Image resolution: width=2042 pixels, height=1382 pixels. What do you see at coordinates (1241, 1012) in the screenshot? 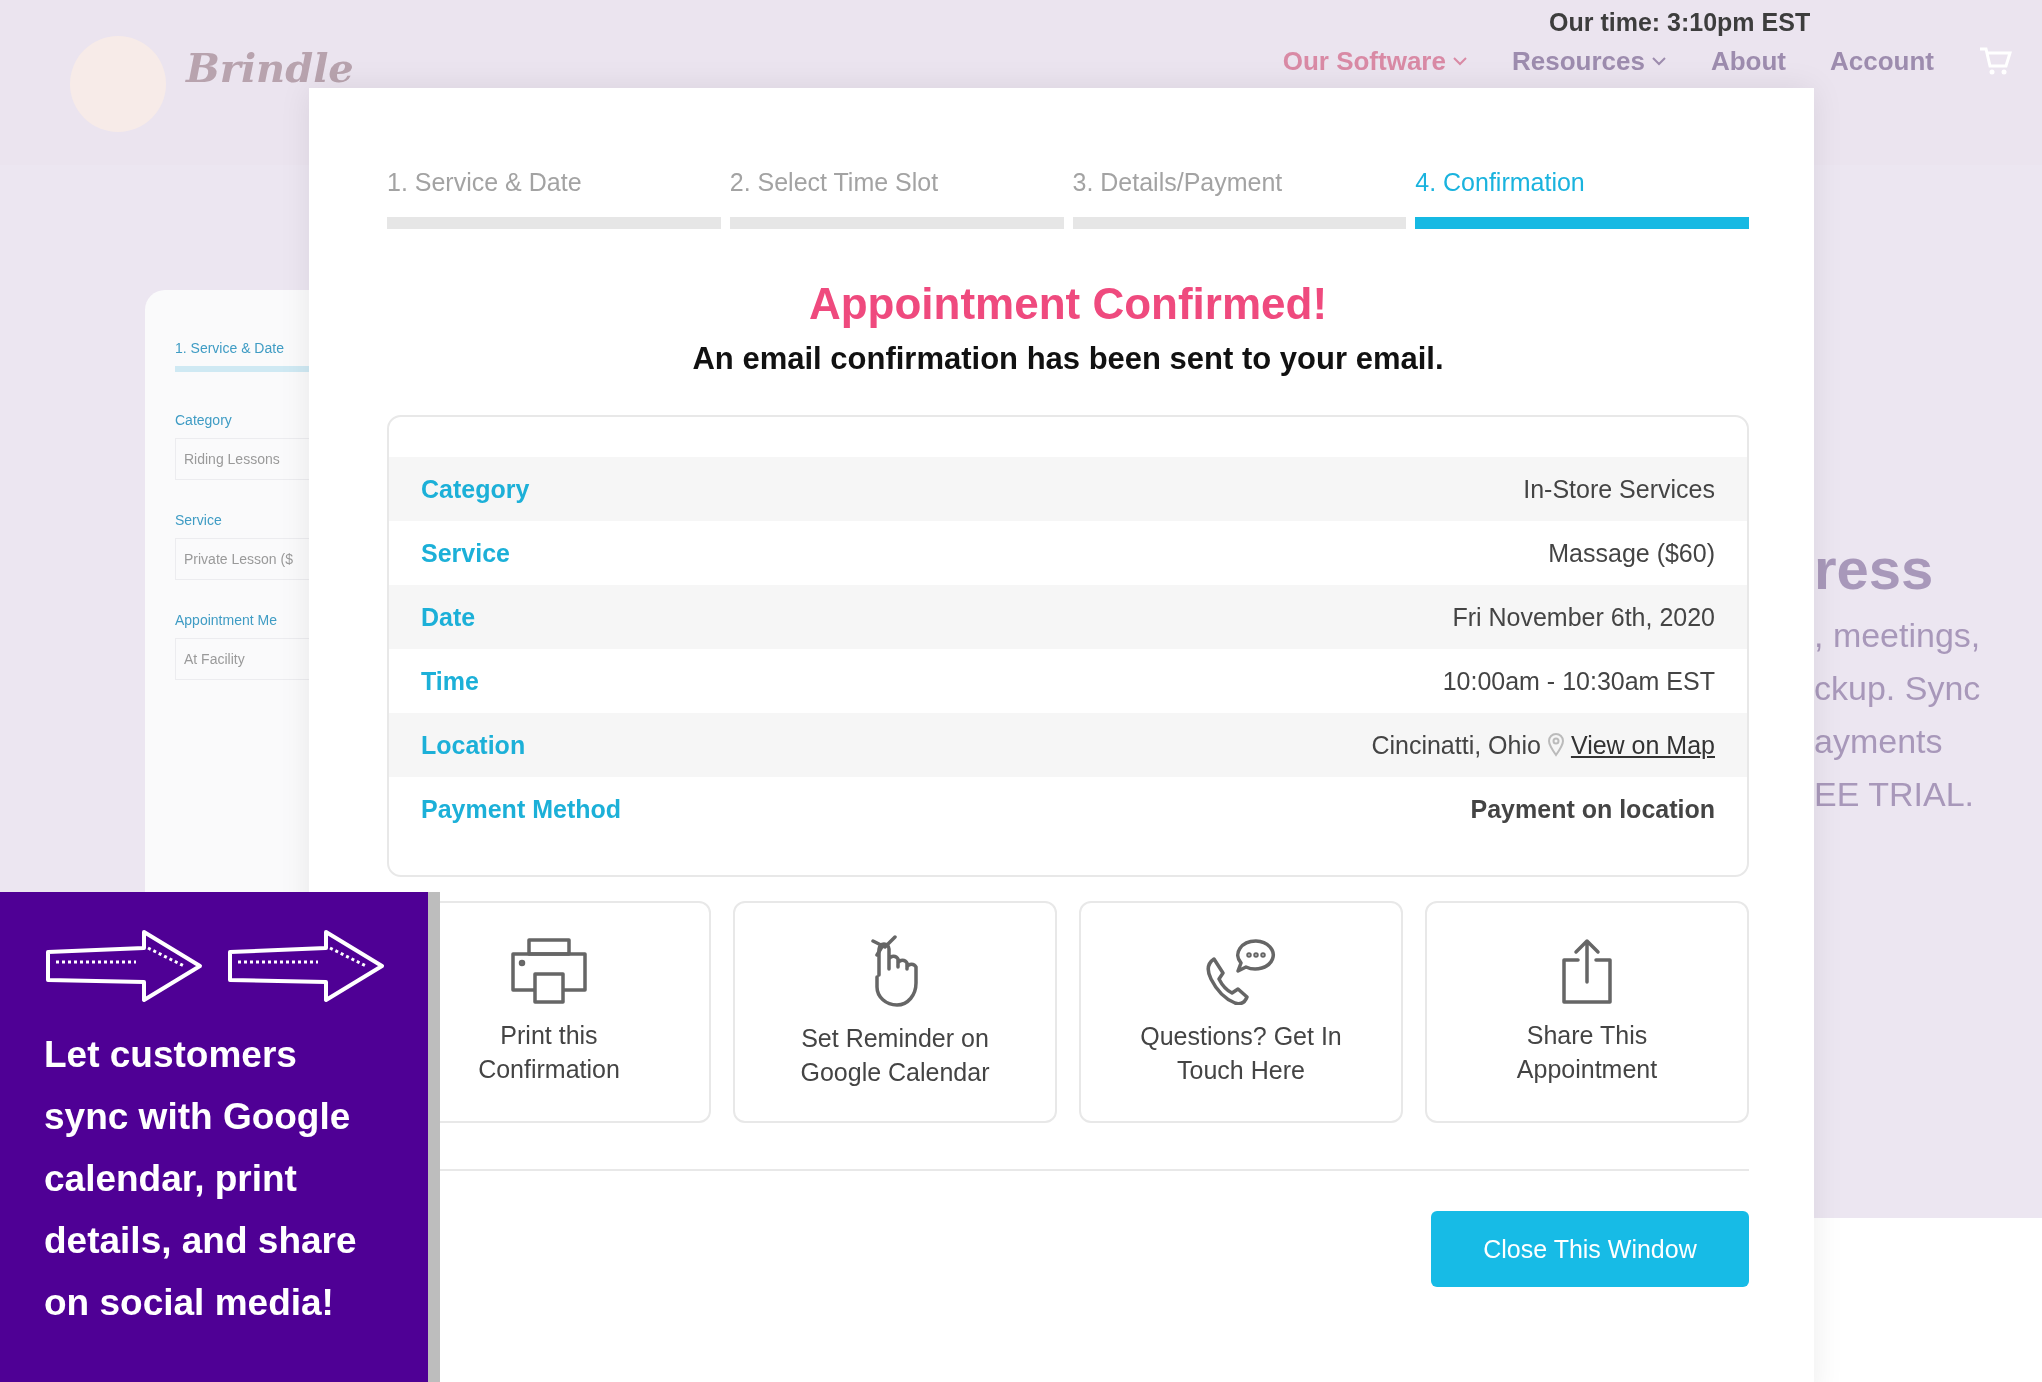
I see `action-card: Questions? Get In Touch Here` at bounding box center [1241, 1012].